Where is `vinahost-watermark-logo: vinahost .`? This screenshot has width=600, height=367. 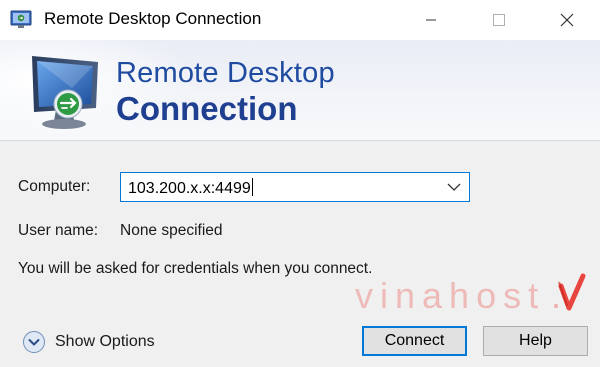 vinahost-watermark-logo: vinahost . is located at coordinates (470, 294).